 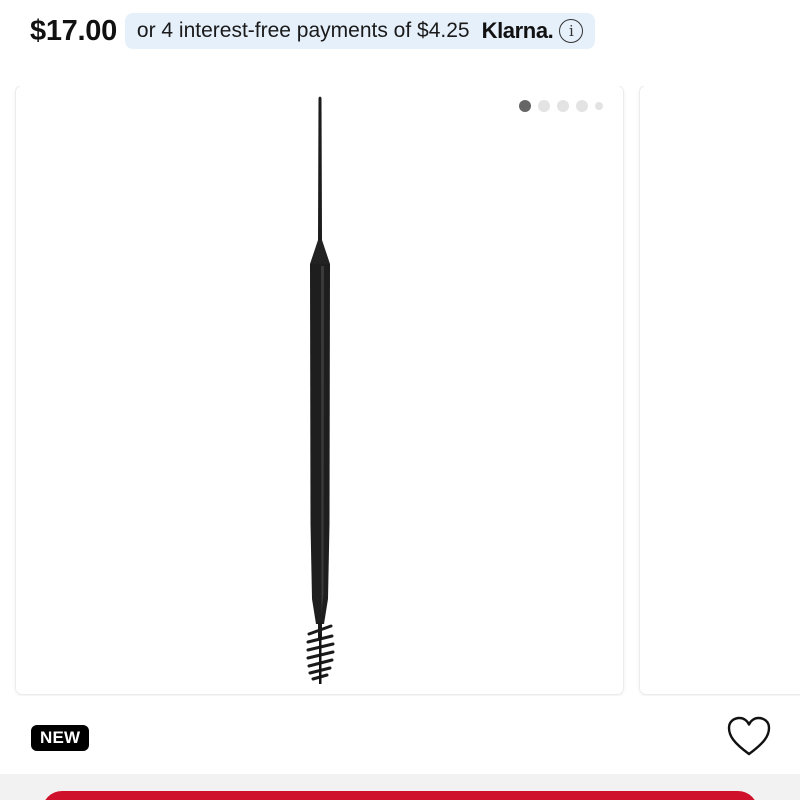 What do you see at coordinates (517, 30) in the screenshot?
I see `klarna-logo: Klarna.` at bounding box center [517, 30].